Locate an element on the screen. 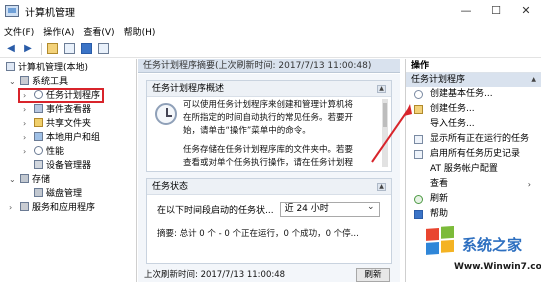  forward-icon: ▶ is located at coordinates (28, 49).